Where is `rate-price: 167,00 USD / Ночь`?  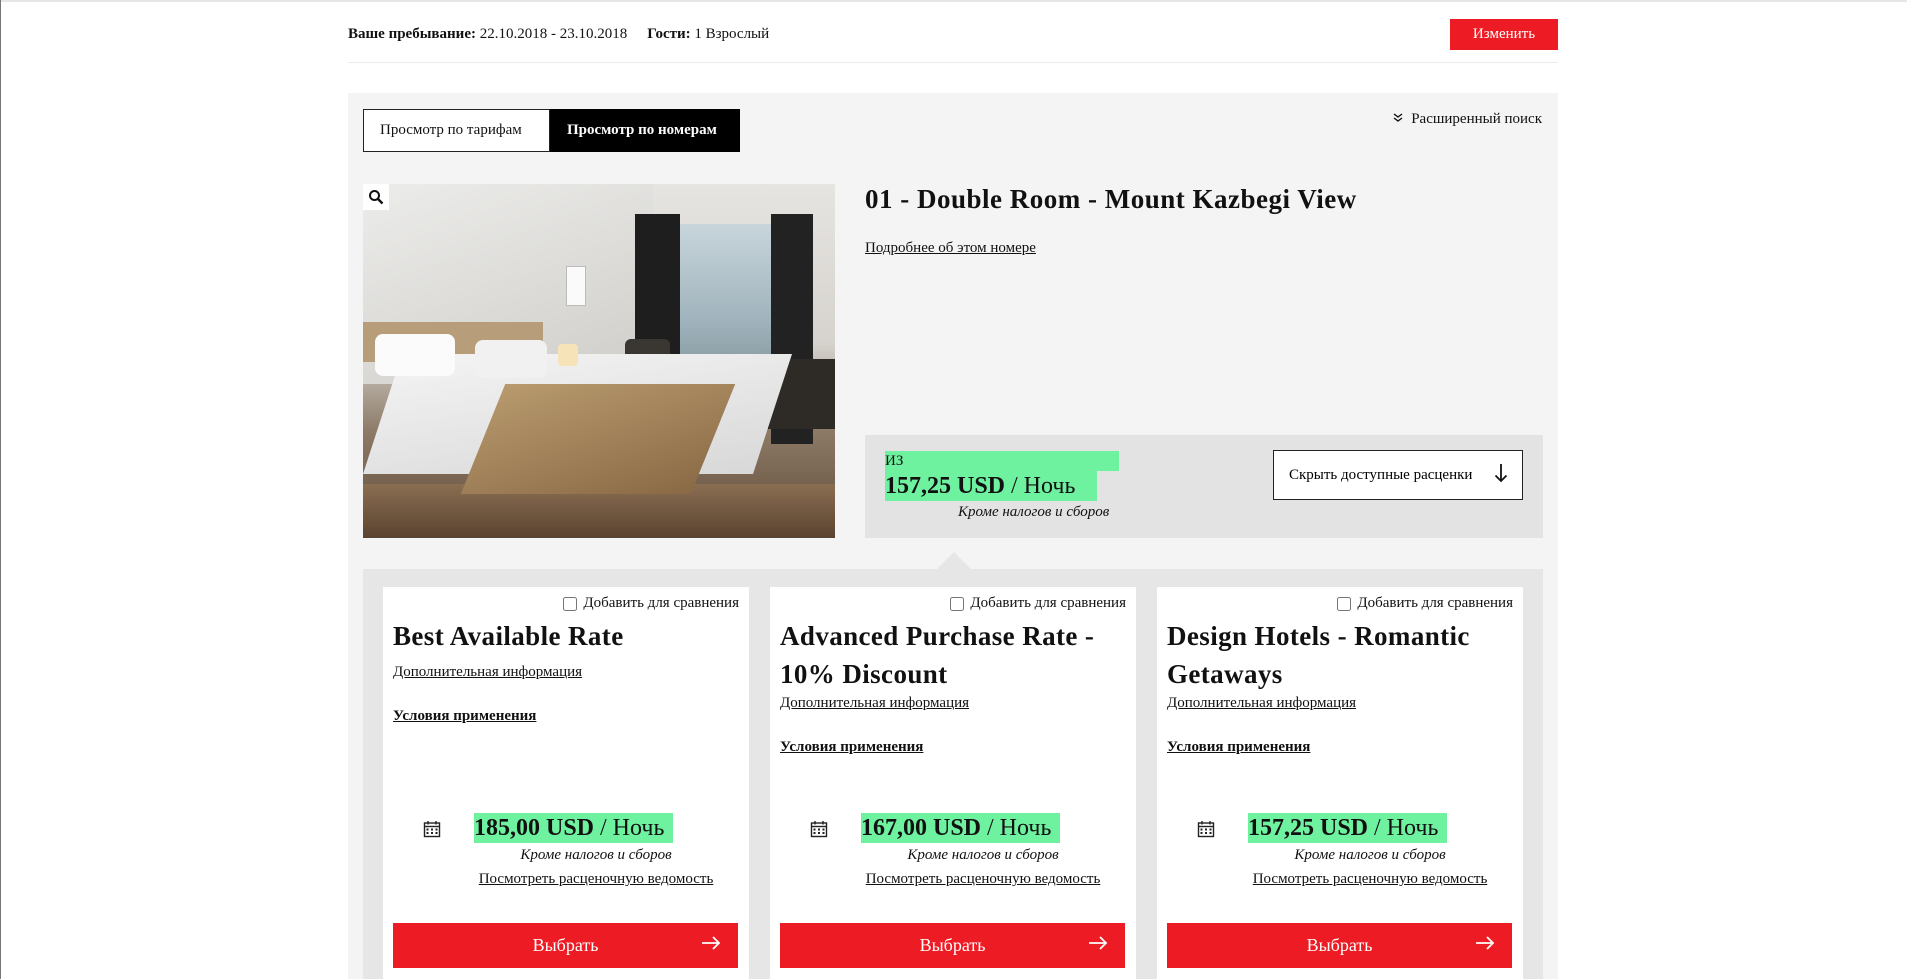 rate-price: 167,00 USD / Ночь is located at coordinates (961, 828).